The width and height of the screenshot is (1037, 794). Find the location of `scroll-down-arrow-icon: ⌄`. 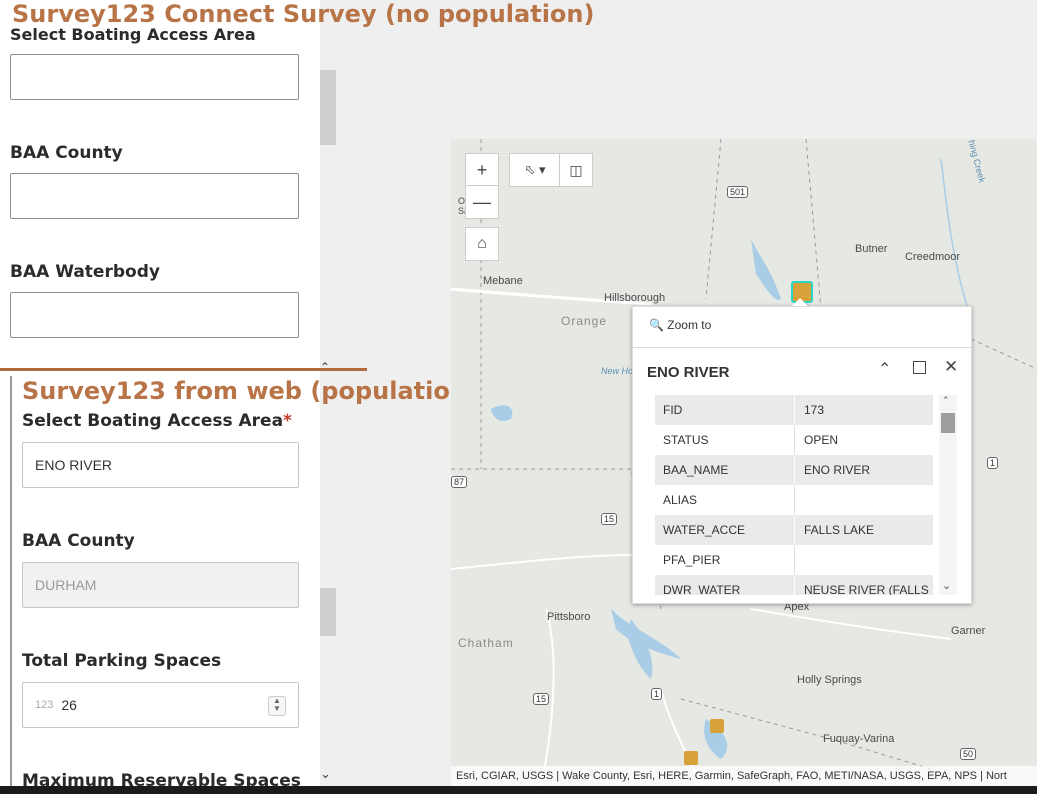

scroll-down-arrow-icon: ⌄ is located at coordinates (946, 585).